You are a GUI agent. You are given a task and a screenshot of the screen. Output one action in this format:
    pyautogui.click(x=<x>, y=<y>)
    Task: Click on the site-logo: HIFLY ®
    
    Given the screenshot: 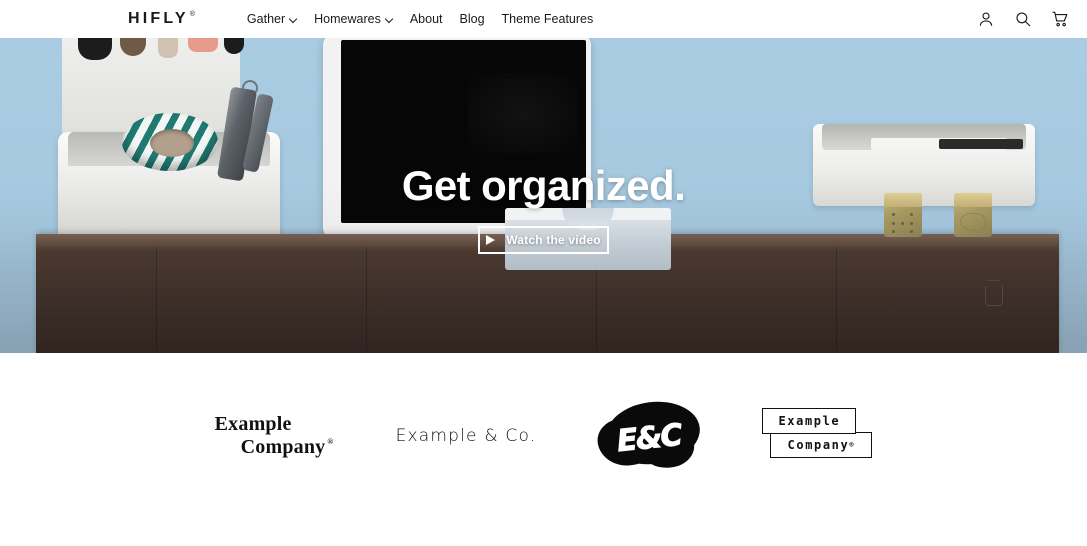 What is the action you would take?
    pyautogui.click(x=161, y=19)
    